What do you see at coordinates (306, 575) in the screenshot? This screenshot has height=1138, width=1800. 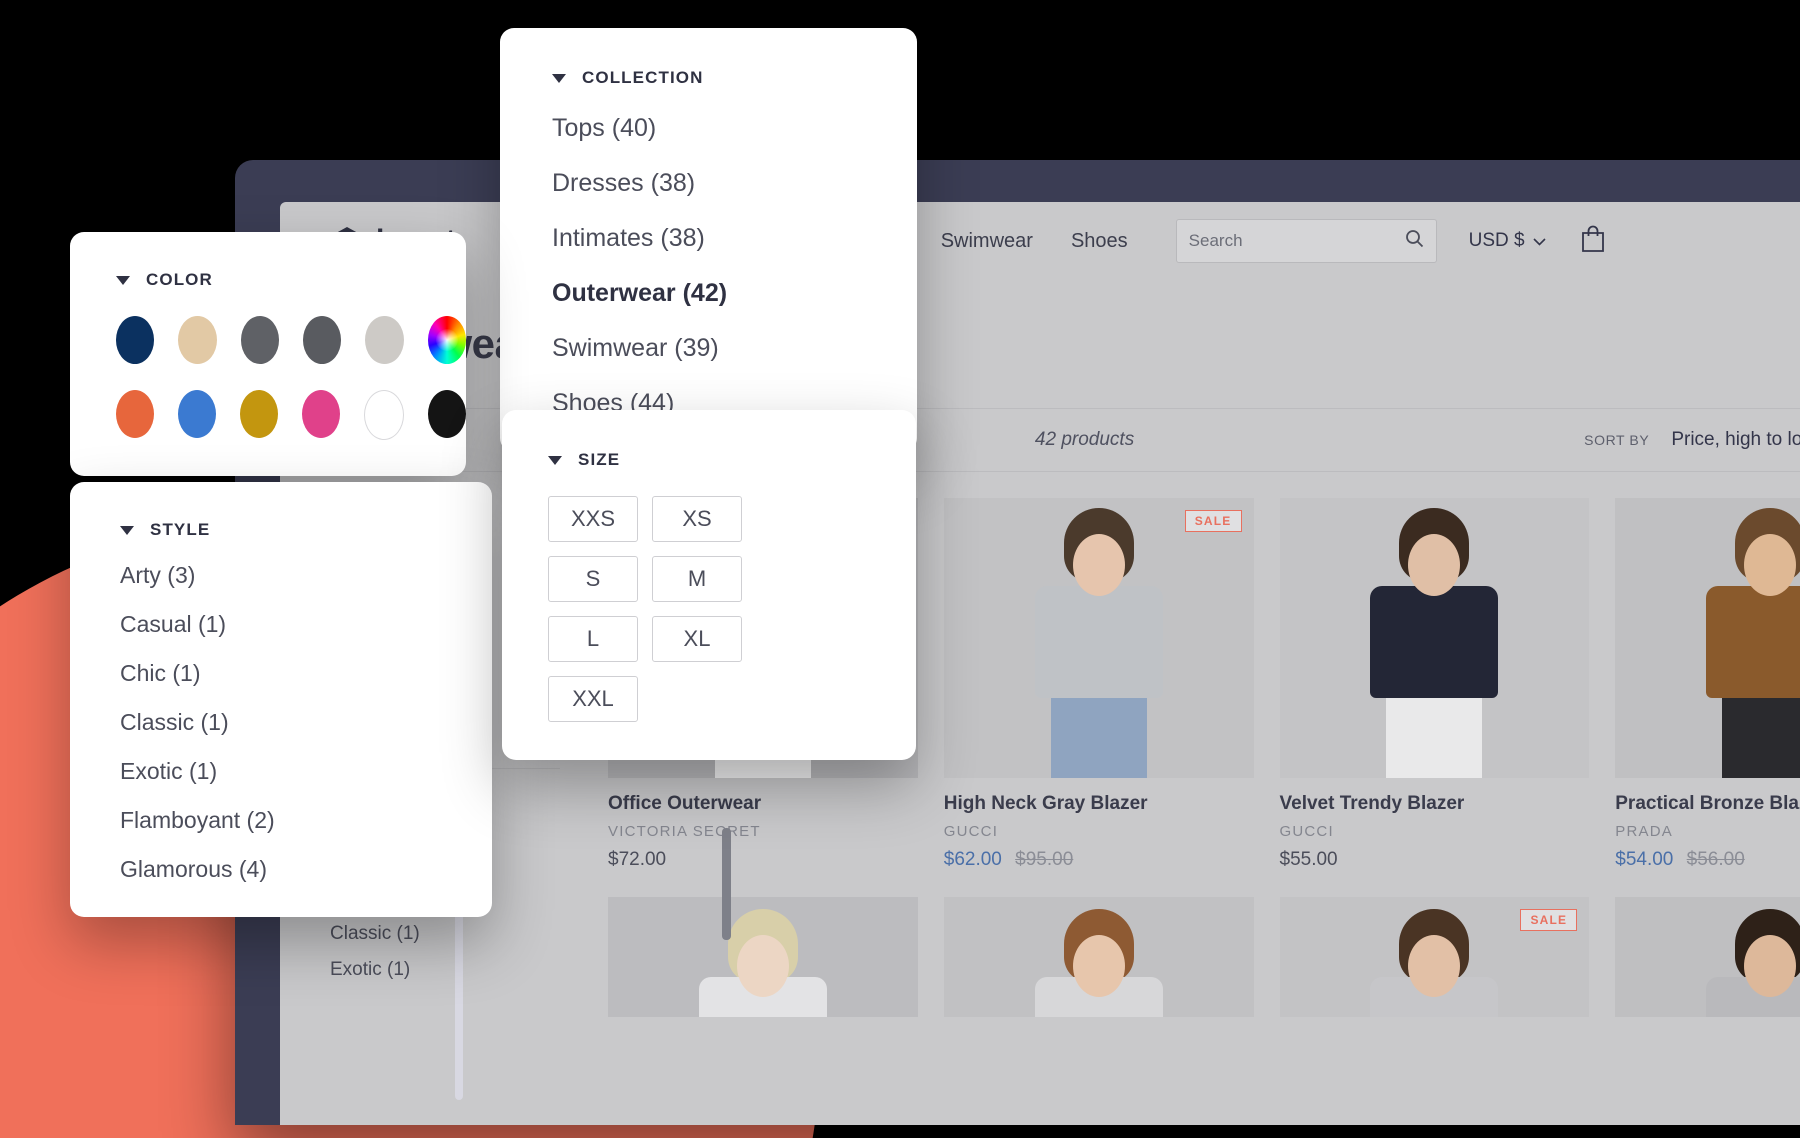 I see `style-option-arty: Arty (3)` at bounding box center [306, 575].